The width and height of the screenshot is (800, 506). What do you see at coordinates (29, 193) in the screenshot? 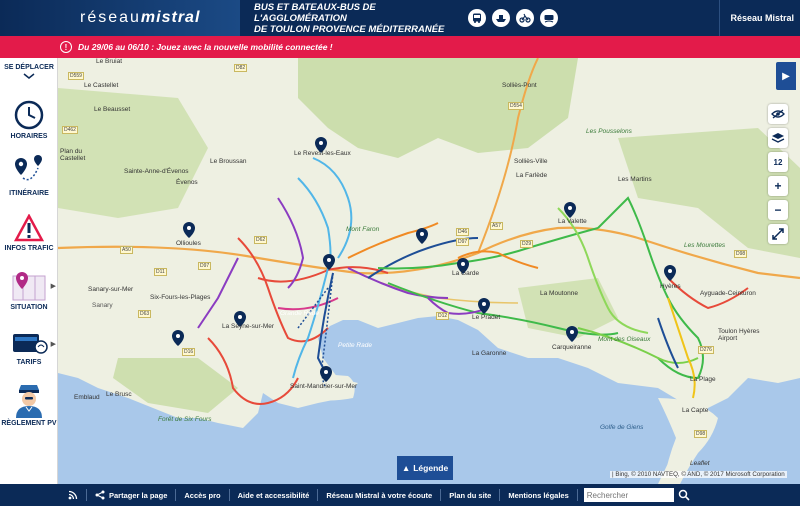
I see `sidebar-item-label: ITINÉRAIRE` at bounding box center [29, 193].